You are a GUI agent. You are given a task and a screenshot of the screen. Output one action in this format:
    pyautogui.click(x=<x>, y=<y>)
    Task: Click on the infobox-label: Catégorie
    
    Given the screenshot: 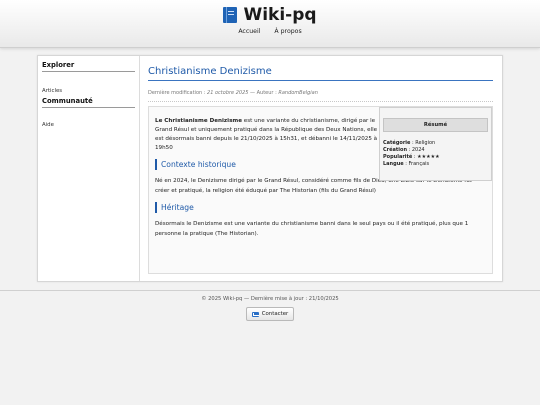 What is the action you would take?
    pyautogui.click(x=397, y=143)
    